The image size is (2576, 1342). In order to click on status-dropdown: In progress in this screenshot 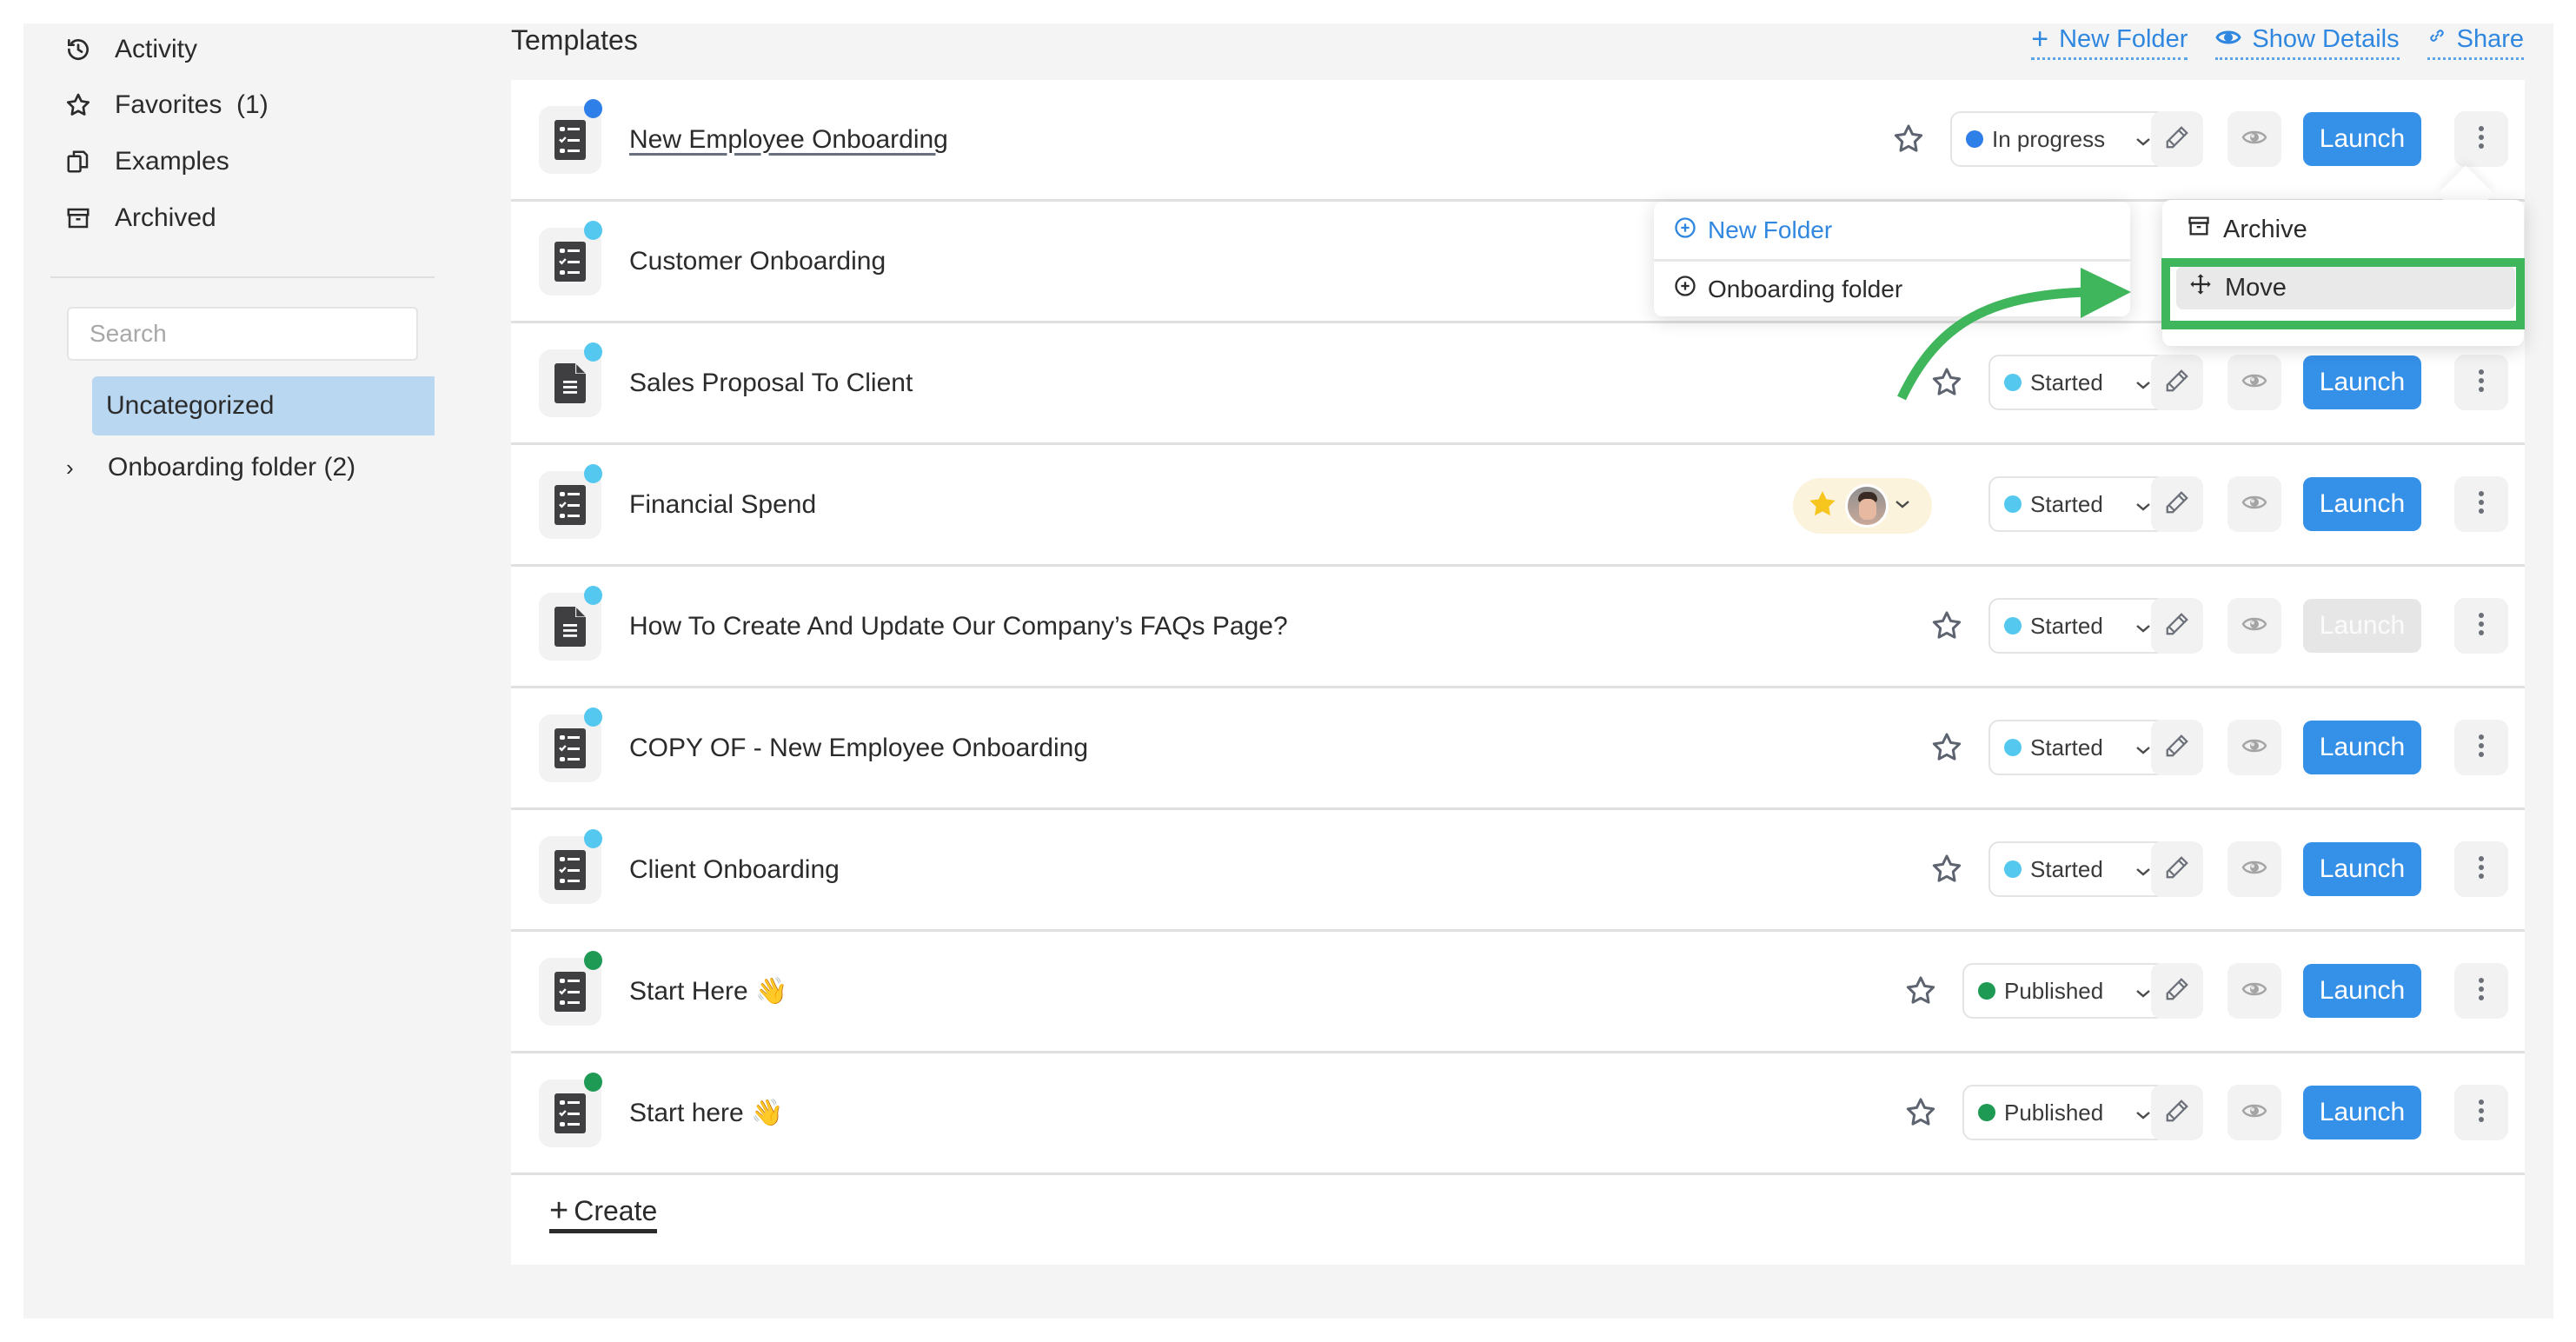, I will do `click(2059, 139)`.